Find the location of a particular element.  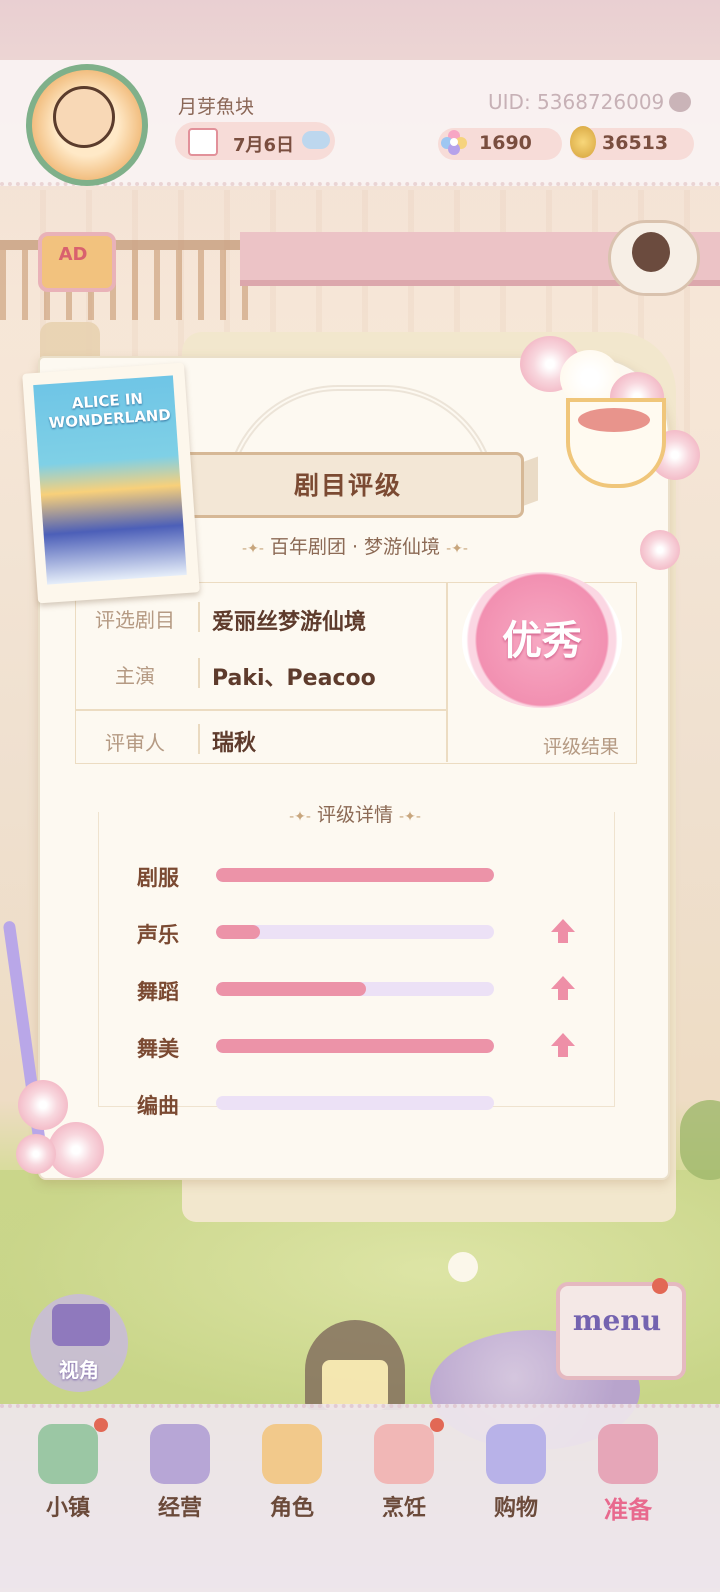

shop-lock-icon is located at coordinates (180, 1454).